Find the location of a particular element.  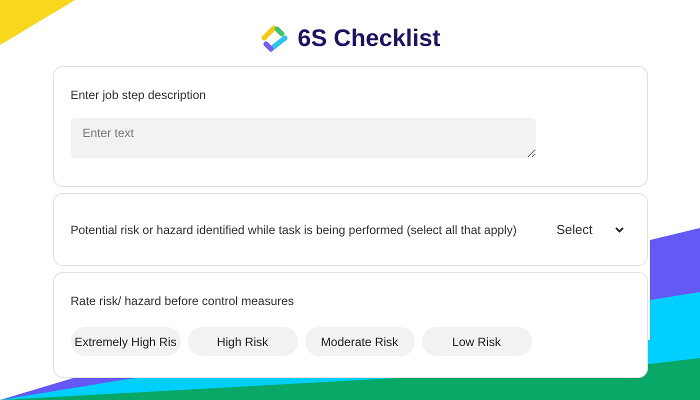

risk-option-button: Moderate Risk is located at coordinates (359, 341).